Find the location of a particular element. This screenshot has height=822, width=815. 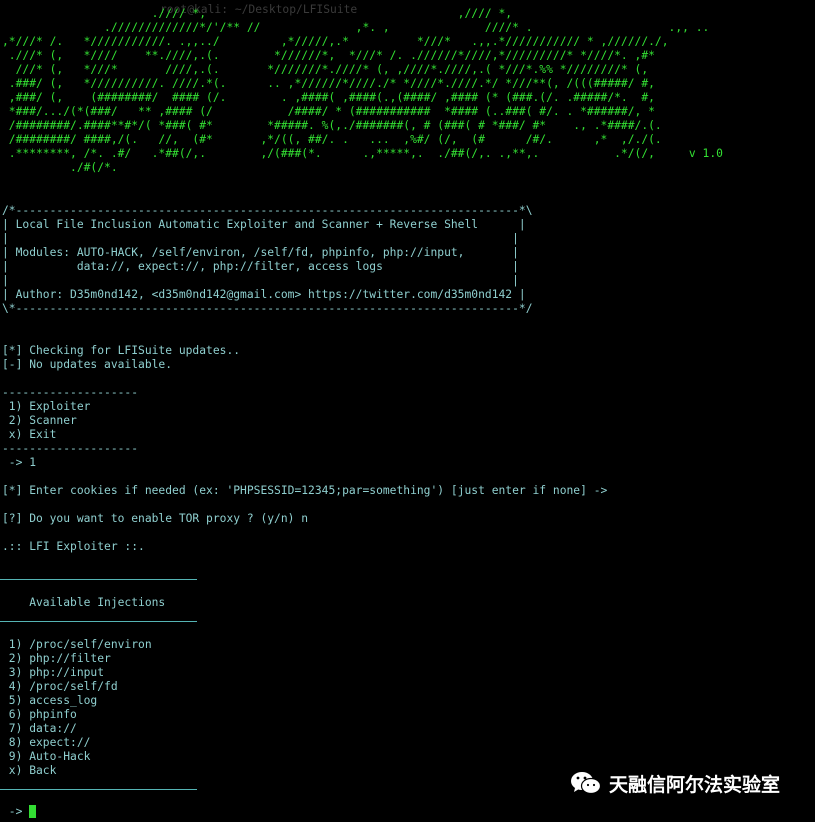

banner-line: ./#(/*. is located at coordinates (60, 167).